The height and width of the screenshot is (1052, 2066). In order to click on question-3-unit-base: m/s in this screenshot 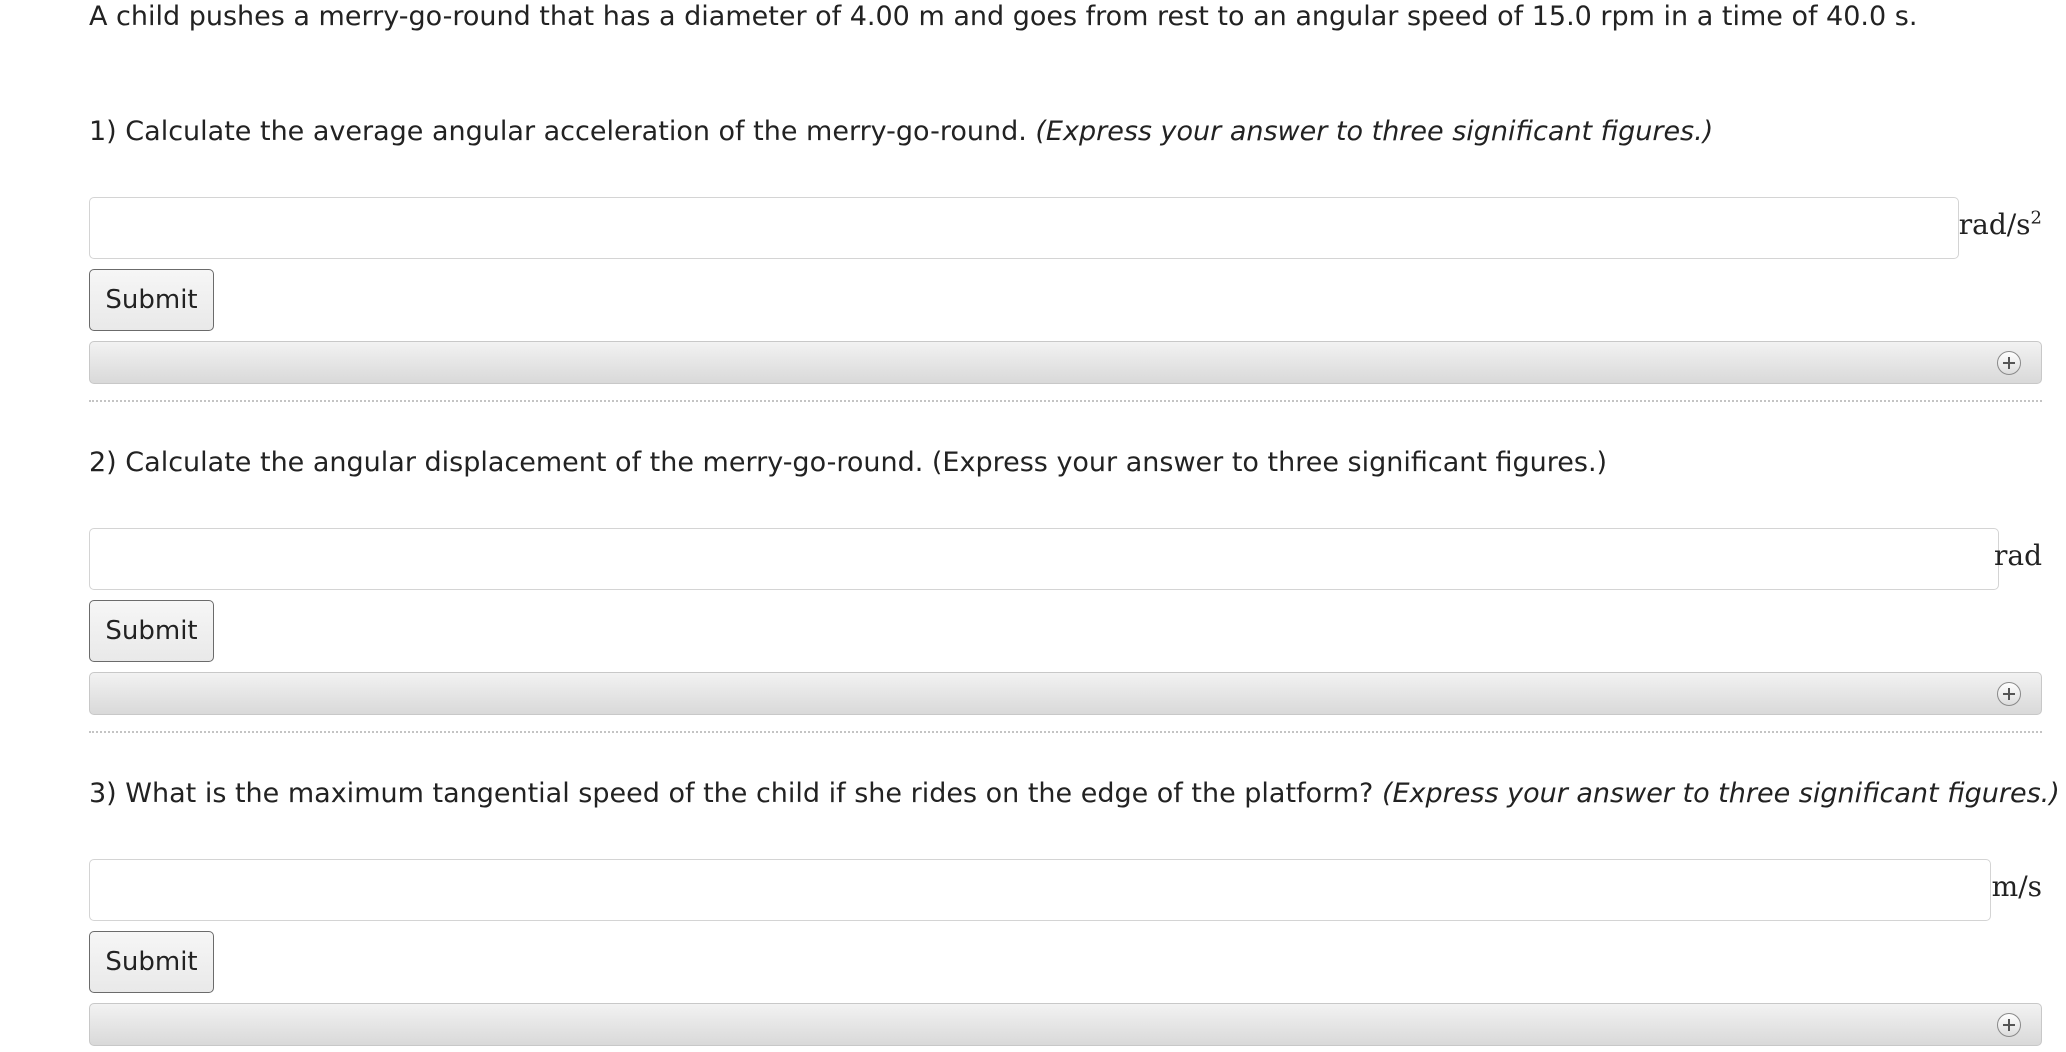, I will do `click(2016, 886)`.